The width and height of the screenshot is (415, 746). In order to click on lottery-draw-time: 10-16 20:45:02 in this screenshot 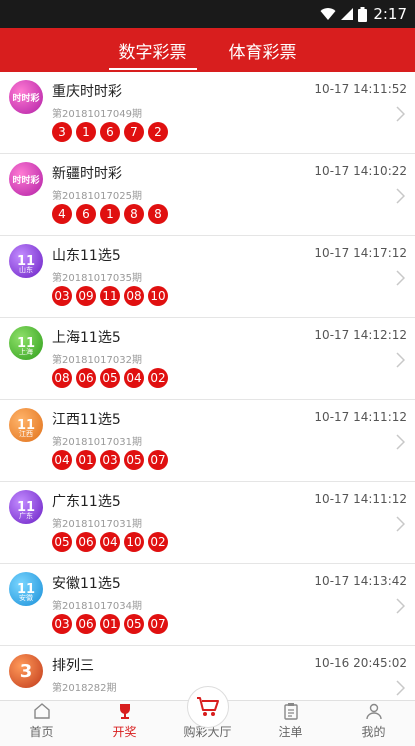, I will do `click(360, 663)`.